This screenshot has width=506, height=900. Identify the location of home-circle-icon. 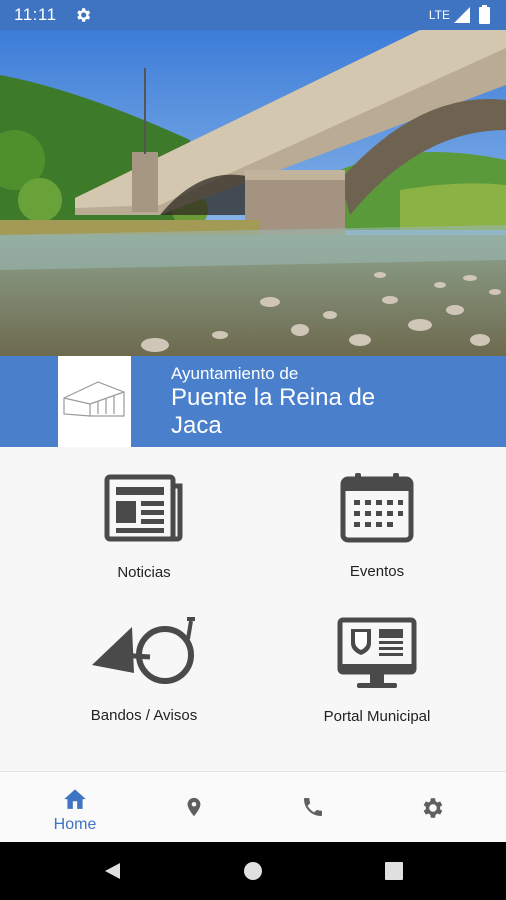
(253, 871).